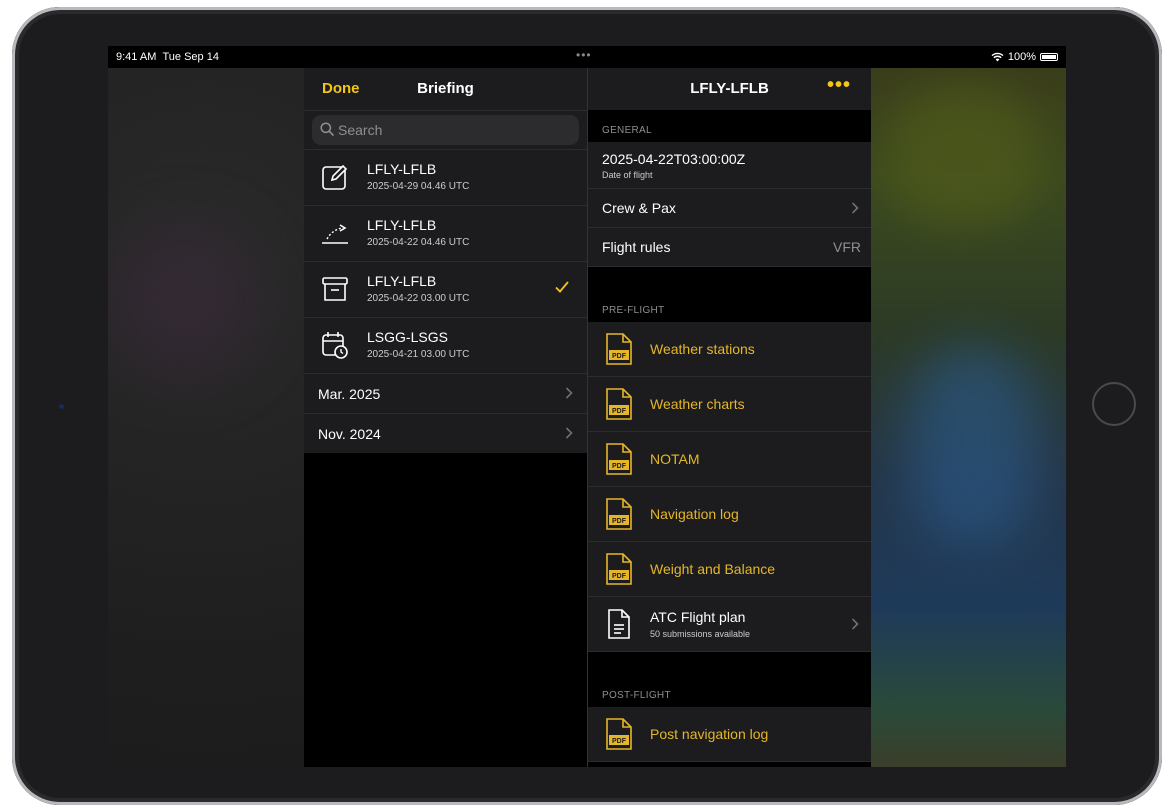  What do you see at coordinates (694, 514) in the screenshot?
I see `navigation-log-label: Navigation log` at bounding box center [694, 514].